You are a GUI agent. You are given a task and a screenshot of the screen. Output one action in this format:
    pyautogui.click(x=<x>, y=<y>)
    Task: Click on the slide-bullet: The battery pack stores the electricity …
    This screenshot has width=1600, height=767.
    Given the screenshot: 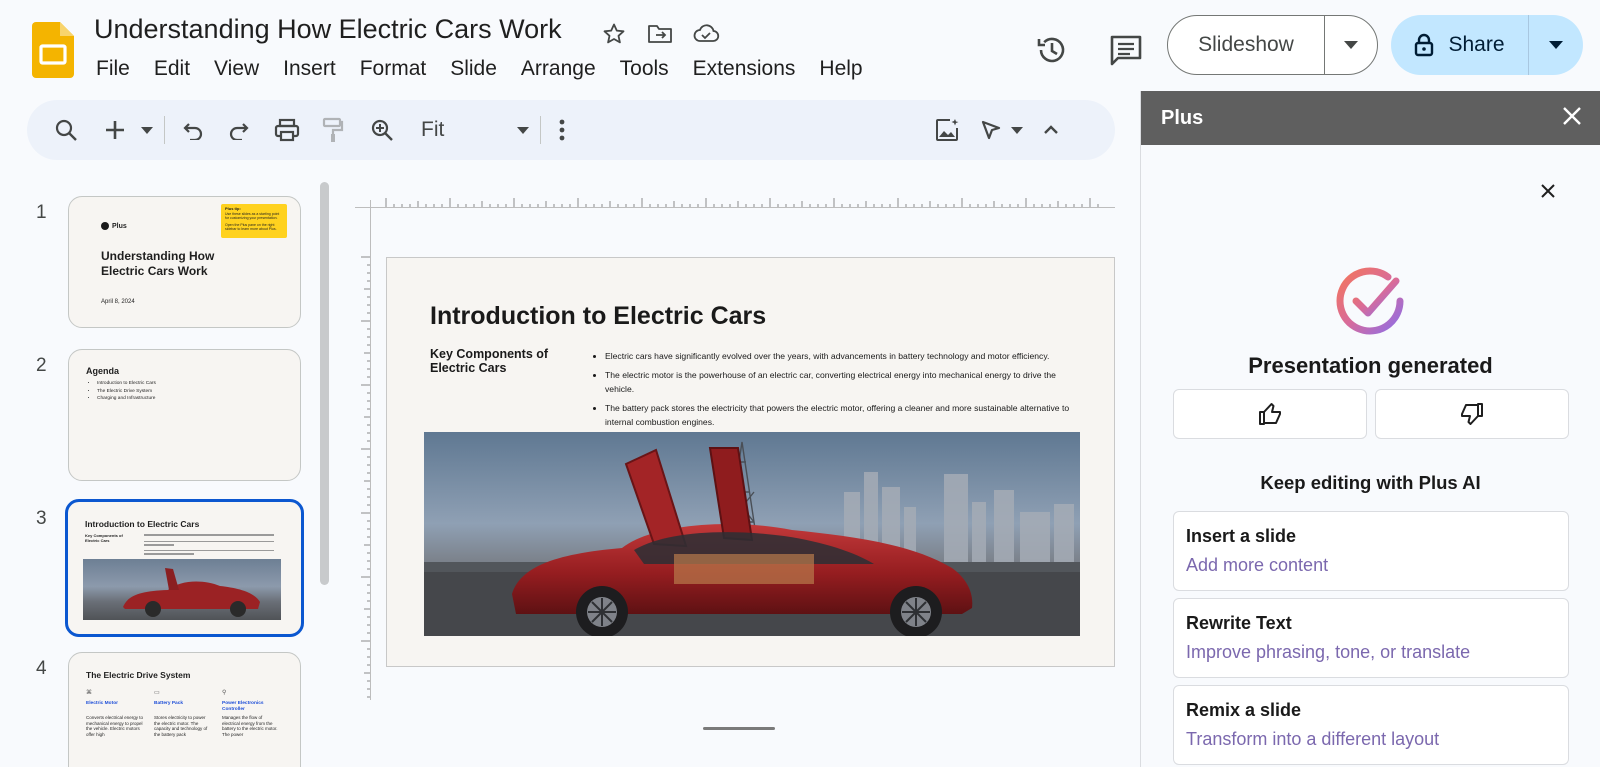 What is the action you would take?
    pyautogui.click(x=844, y=415)
    